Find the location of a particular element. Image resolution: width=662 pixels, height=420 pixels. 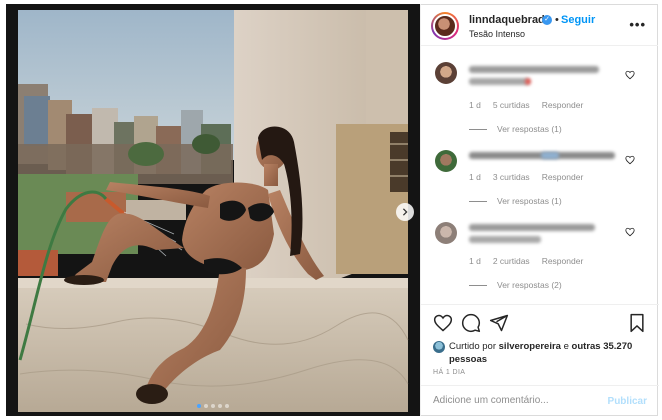

avatar-image is located at coordinates (445, 26).